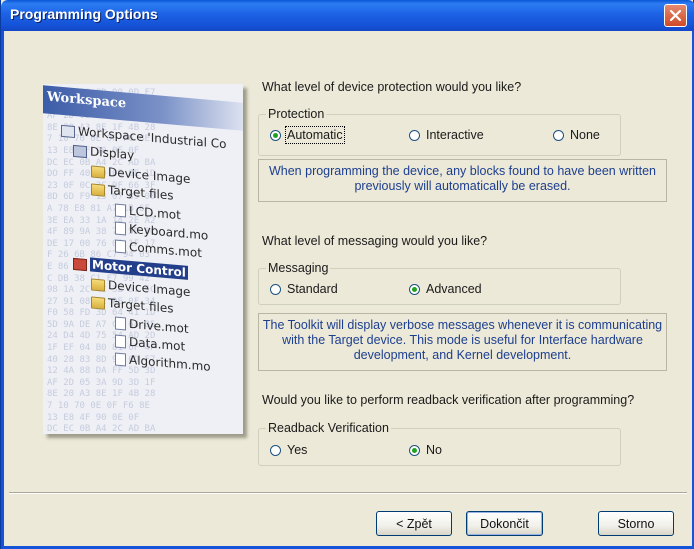 Image resolution: width=694 pixels, height=549 pixels. What do you see at coordinates (414, 523) in the screenshot?
I see `back-button: < Zpět` at bounding box center [414, 523].